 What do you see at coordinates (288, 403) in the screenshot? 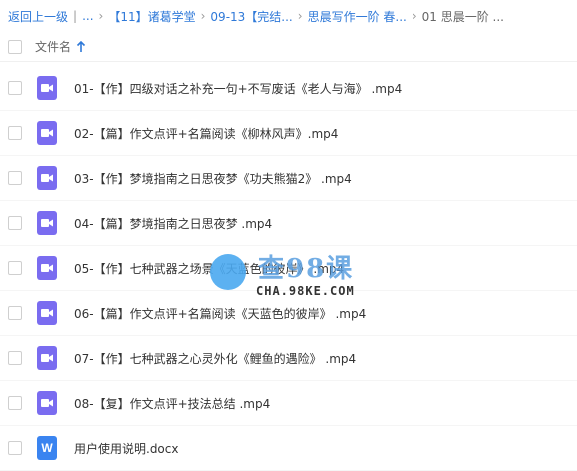
I see `file-row: 08-【复】作文点评+技法总结 .mp4` at bounding box center [288, 403].